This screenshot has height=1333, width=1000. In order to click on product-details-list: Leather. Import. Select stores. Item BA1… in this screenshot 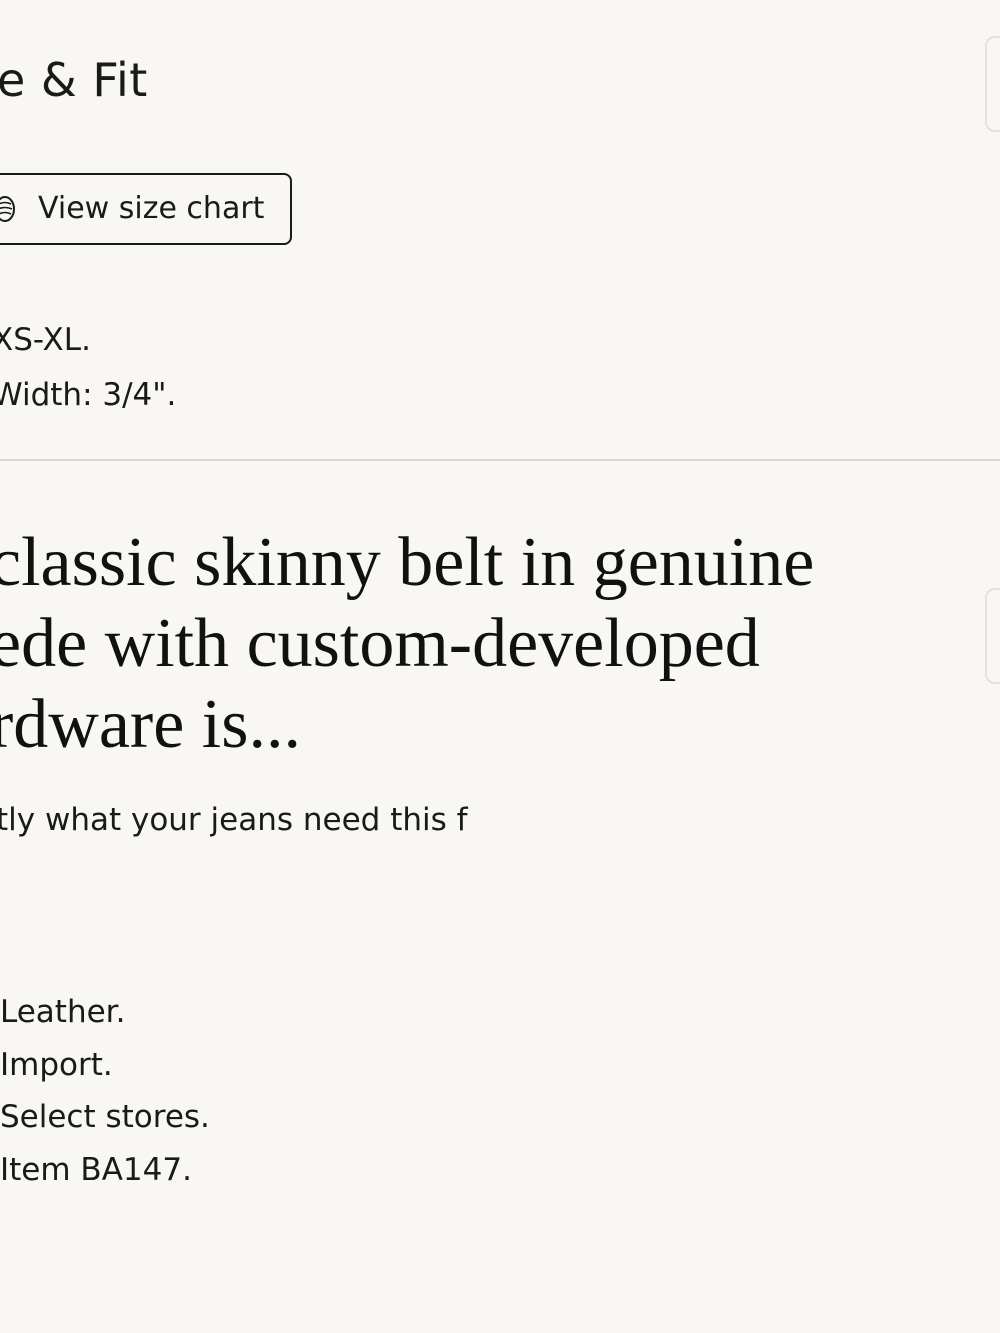, I will do `click(105, 1091)`.